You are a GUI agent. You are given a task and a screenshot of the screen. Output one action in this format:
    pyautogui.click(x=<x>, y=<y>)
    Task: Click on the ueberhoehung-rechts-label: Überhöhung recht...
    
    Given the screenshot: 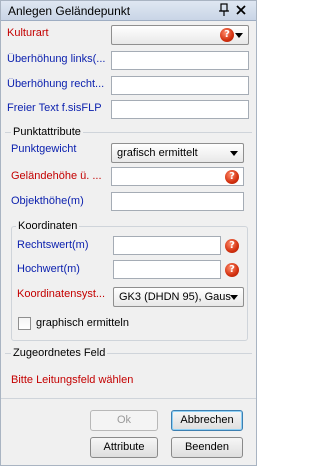 What is the action you would take?
    pyautogui.click(x=56, y=84)
    